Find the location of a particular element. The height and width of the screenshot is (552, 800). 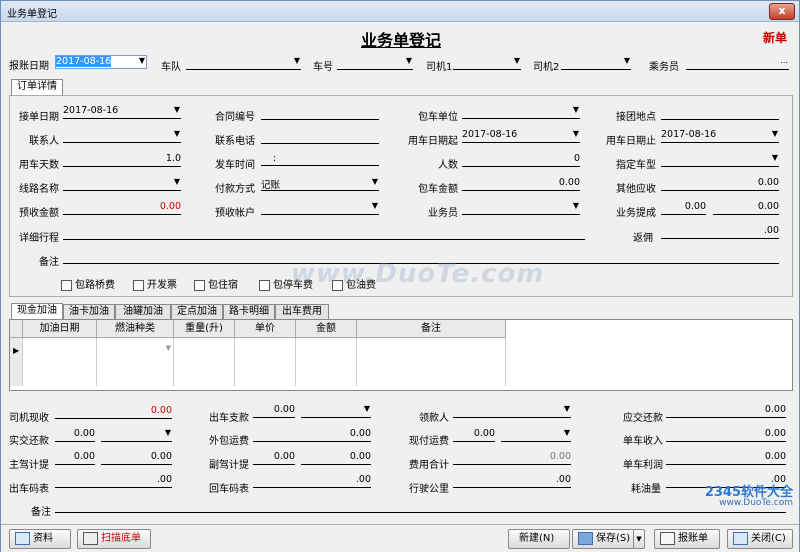

days-field: 1.0 is located at coordinates (122, 160).